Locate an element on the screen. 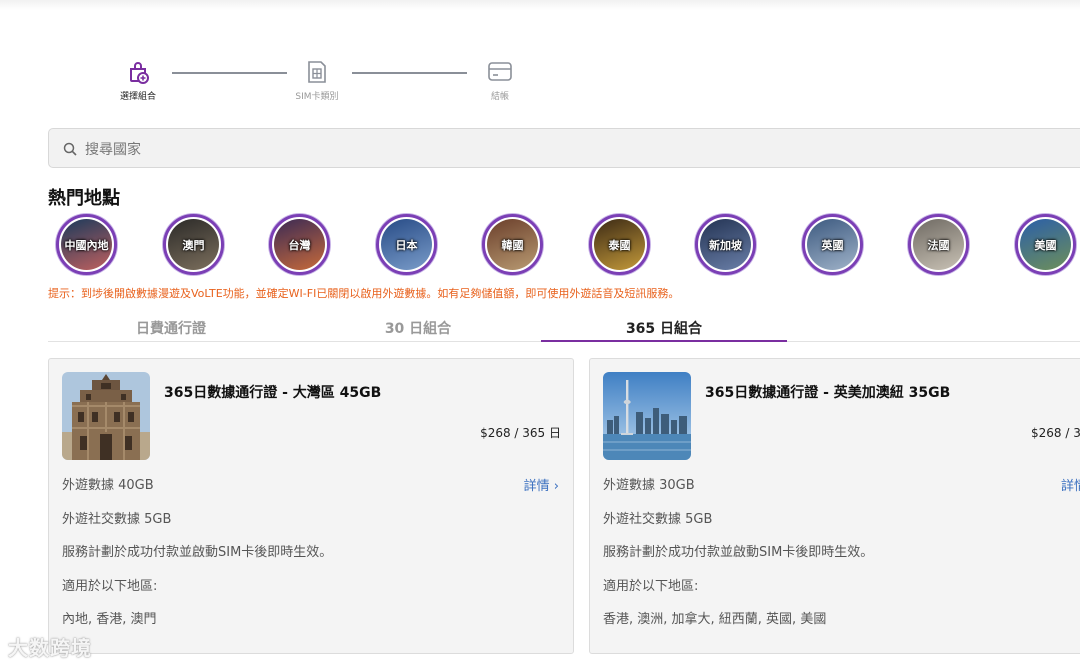 This screenshot has width=1080, height=666. step-select-plan: 選擇組合 is located at coordinates (138, 81).